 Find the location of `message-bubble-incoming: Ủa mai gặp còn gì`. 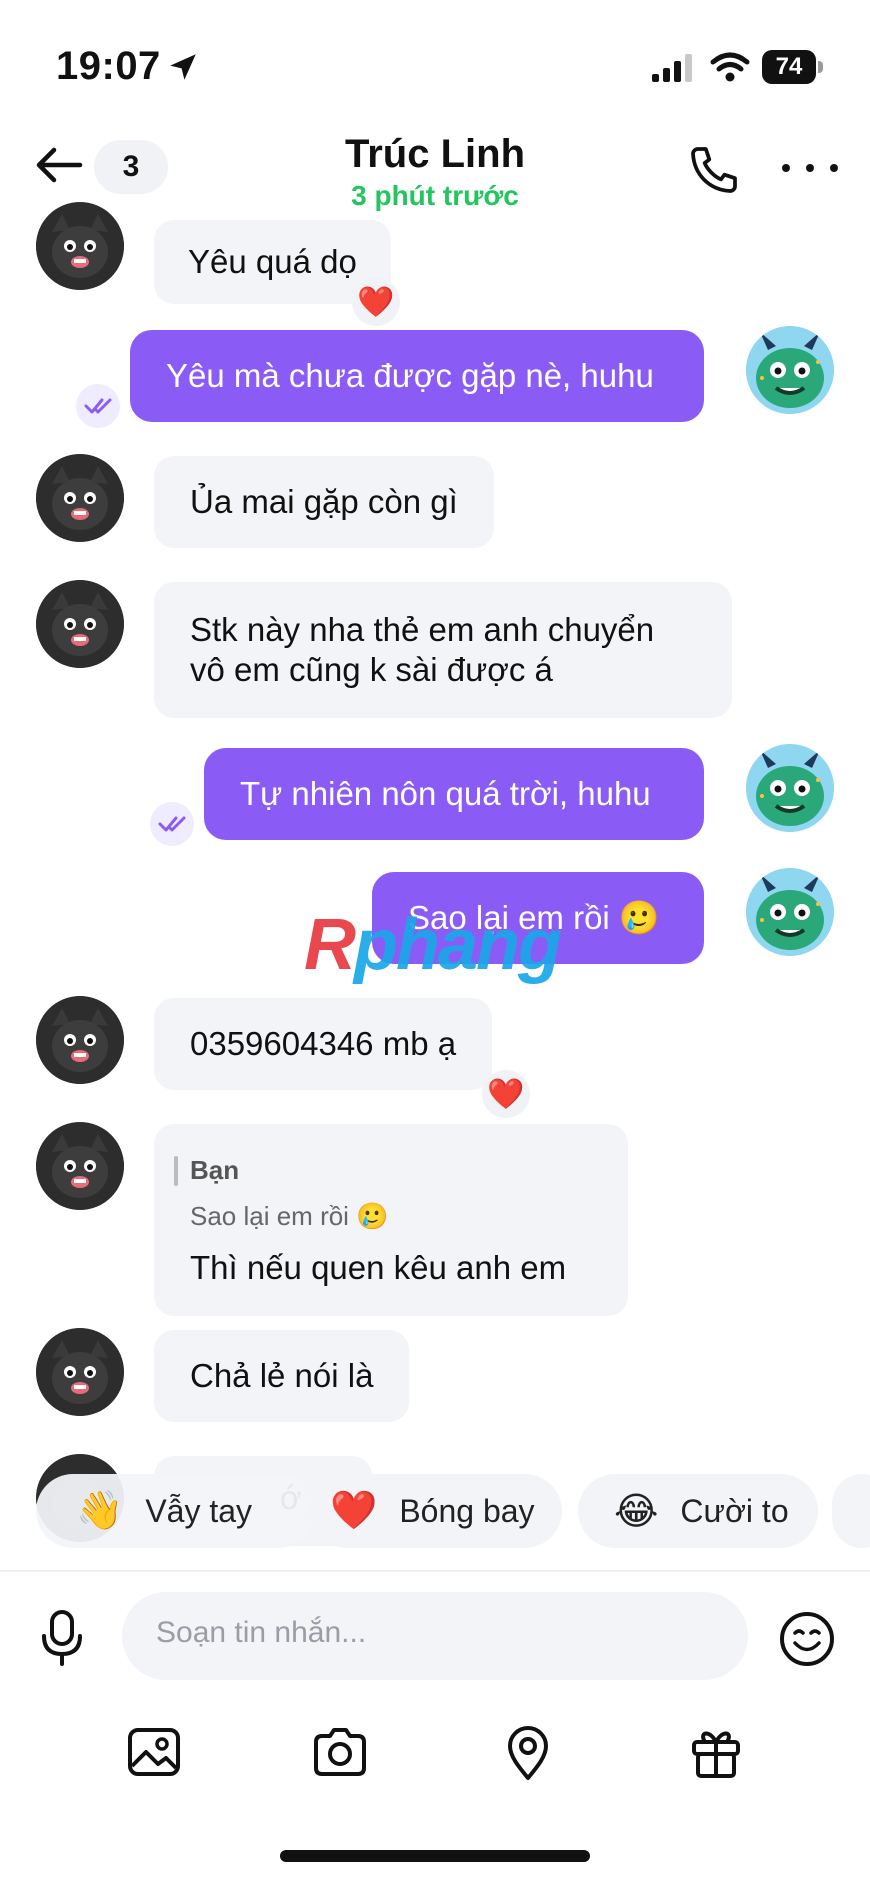

message-bubble-incoming: Ủa mai gặp còn gì is located at coordinates (324, 502).